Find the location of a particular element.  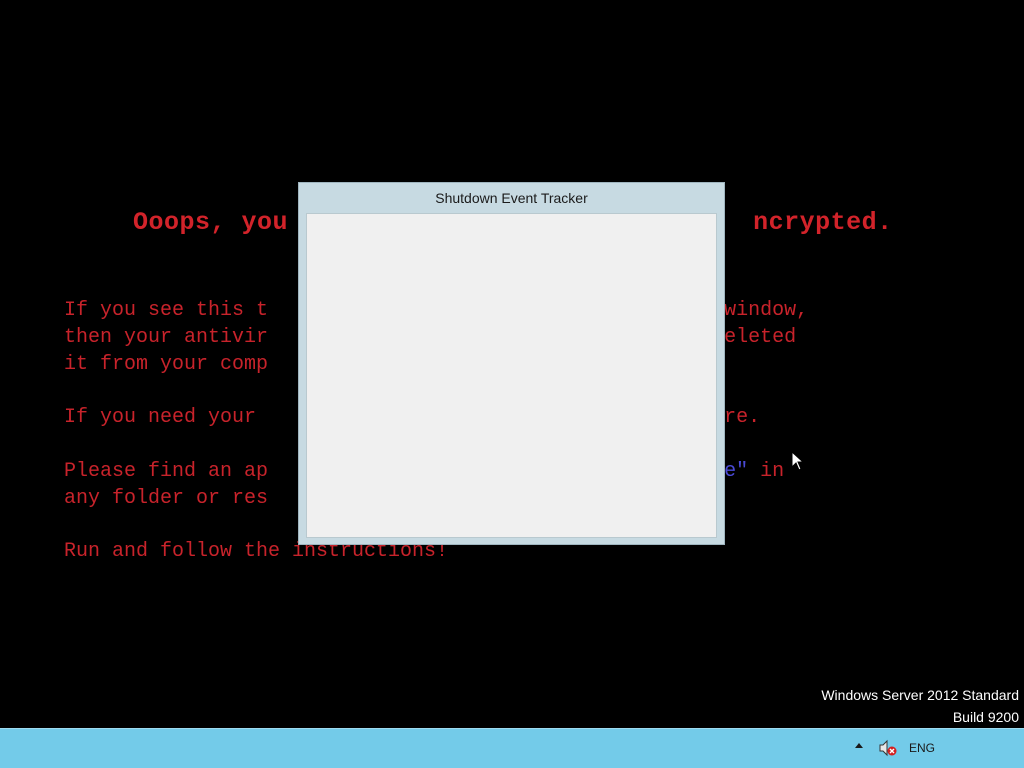

speaker-muted-icon is located at coordinates (888, 748).